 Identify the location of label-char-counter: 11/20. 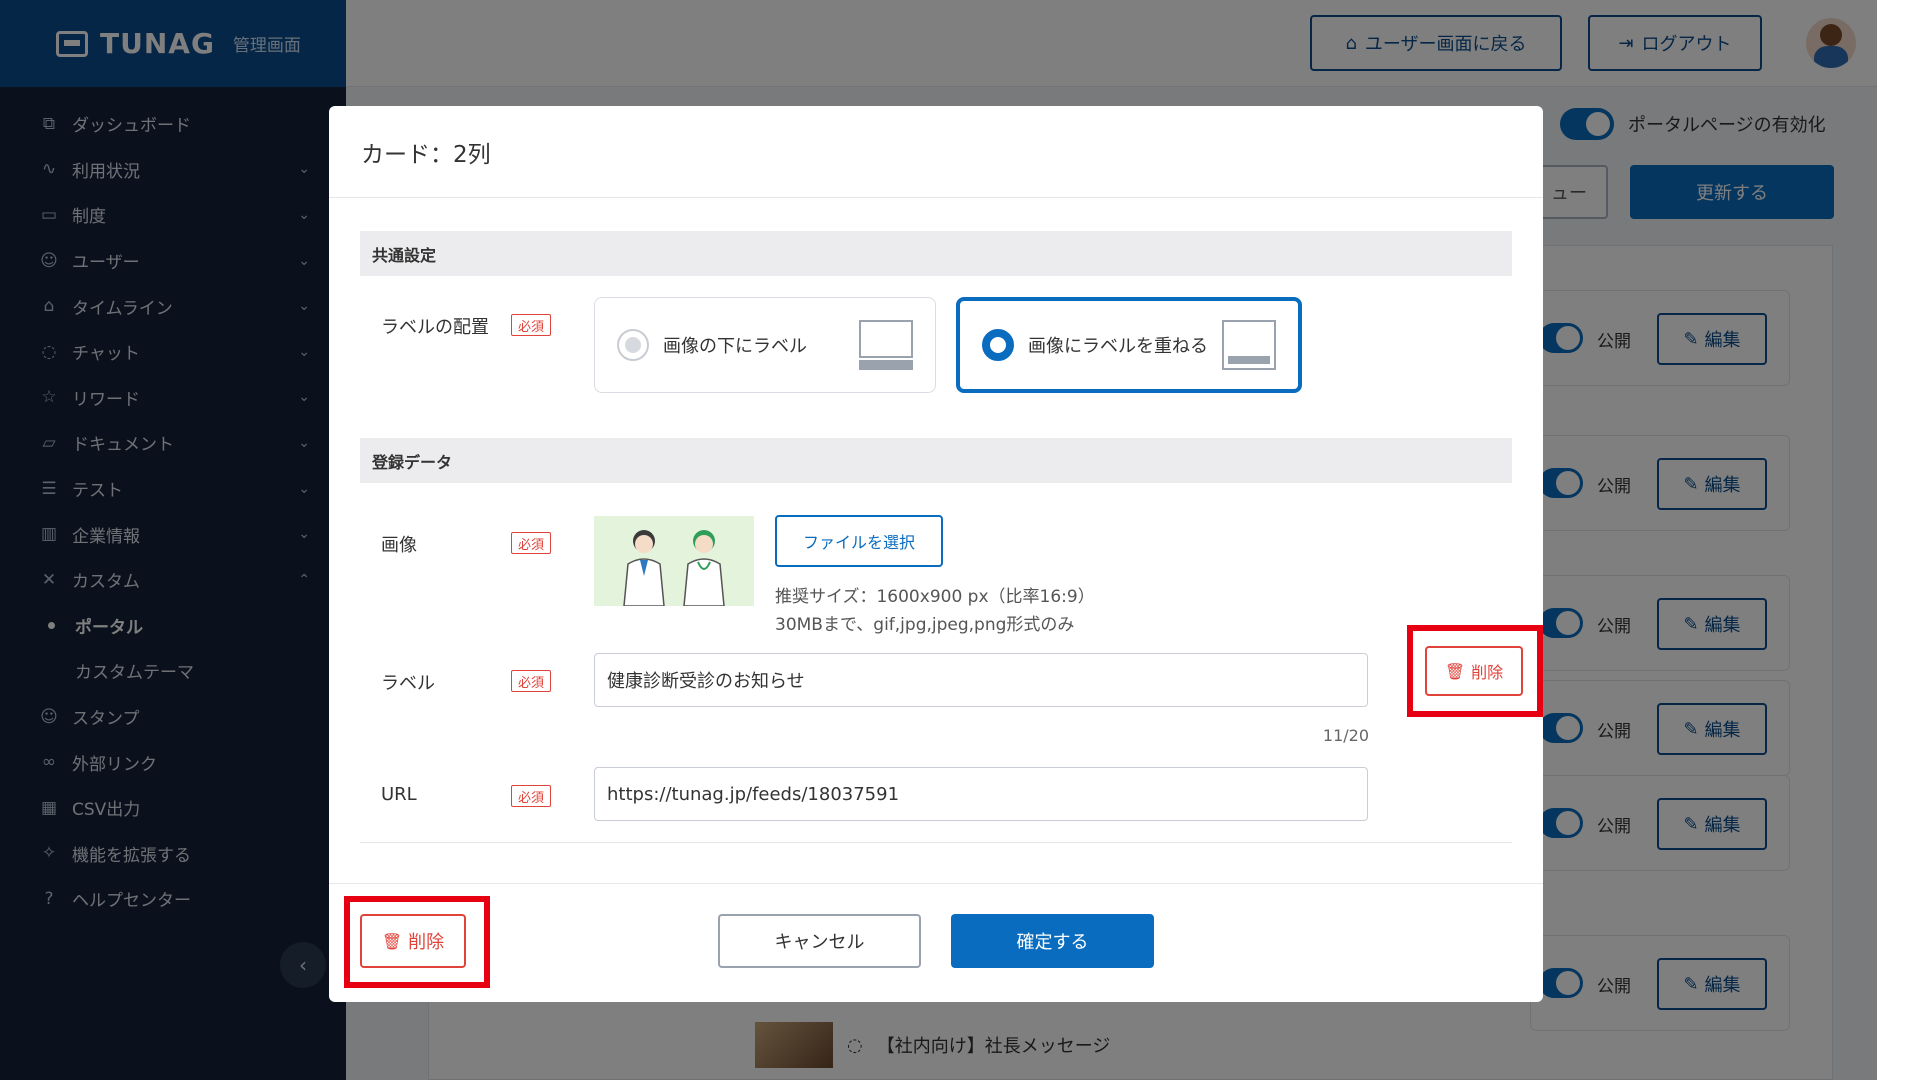
(1345, 735).